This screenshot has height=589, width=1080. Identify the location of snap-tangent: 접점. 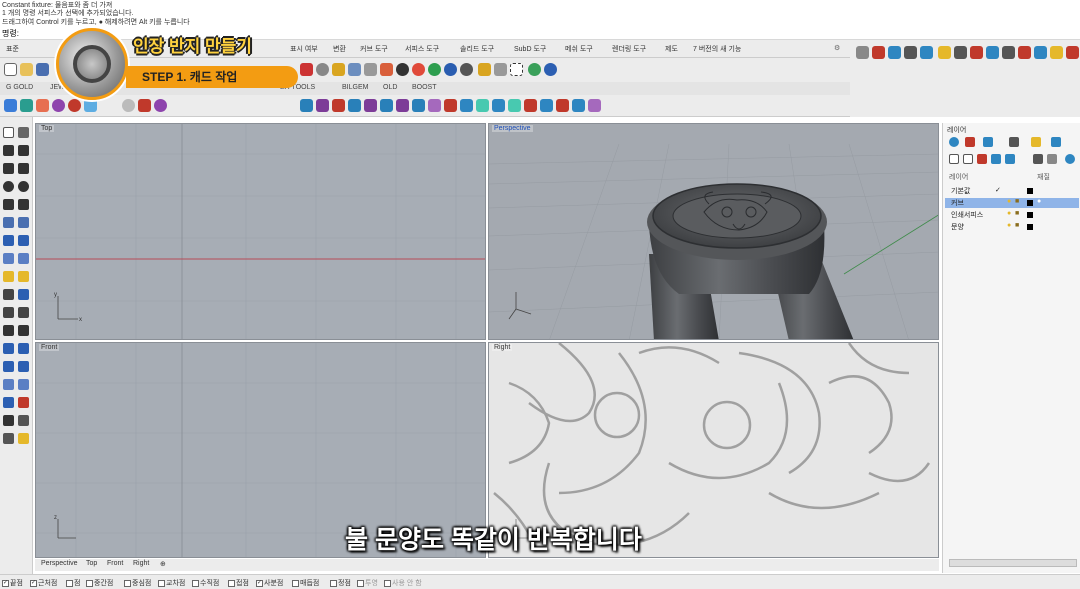
(238, 583).